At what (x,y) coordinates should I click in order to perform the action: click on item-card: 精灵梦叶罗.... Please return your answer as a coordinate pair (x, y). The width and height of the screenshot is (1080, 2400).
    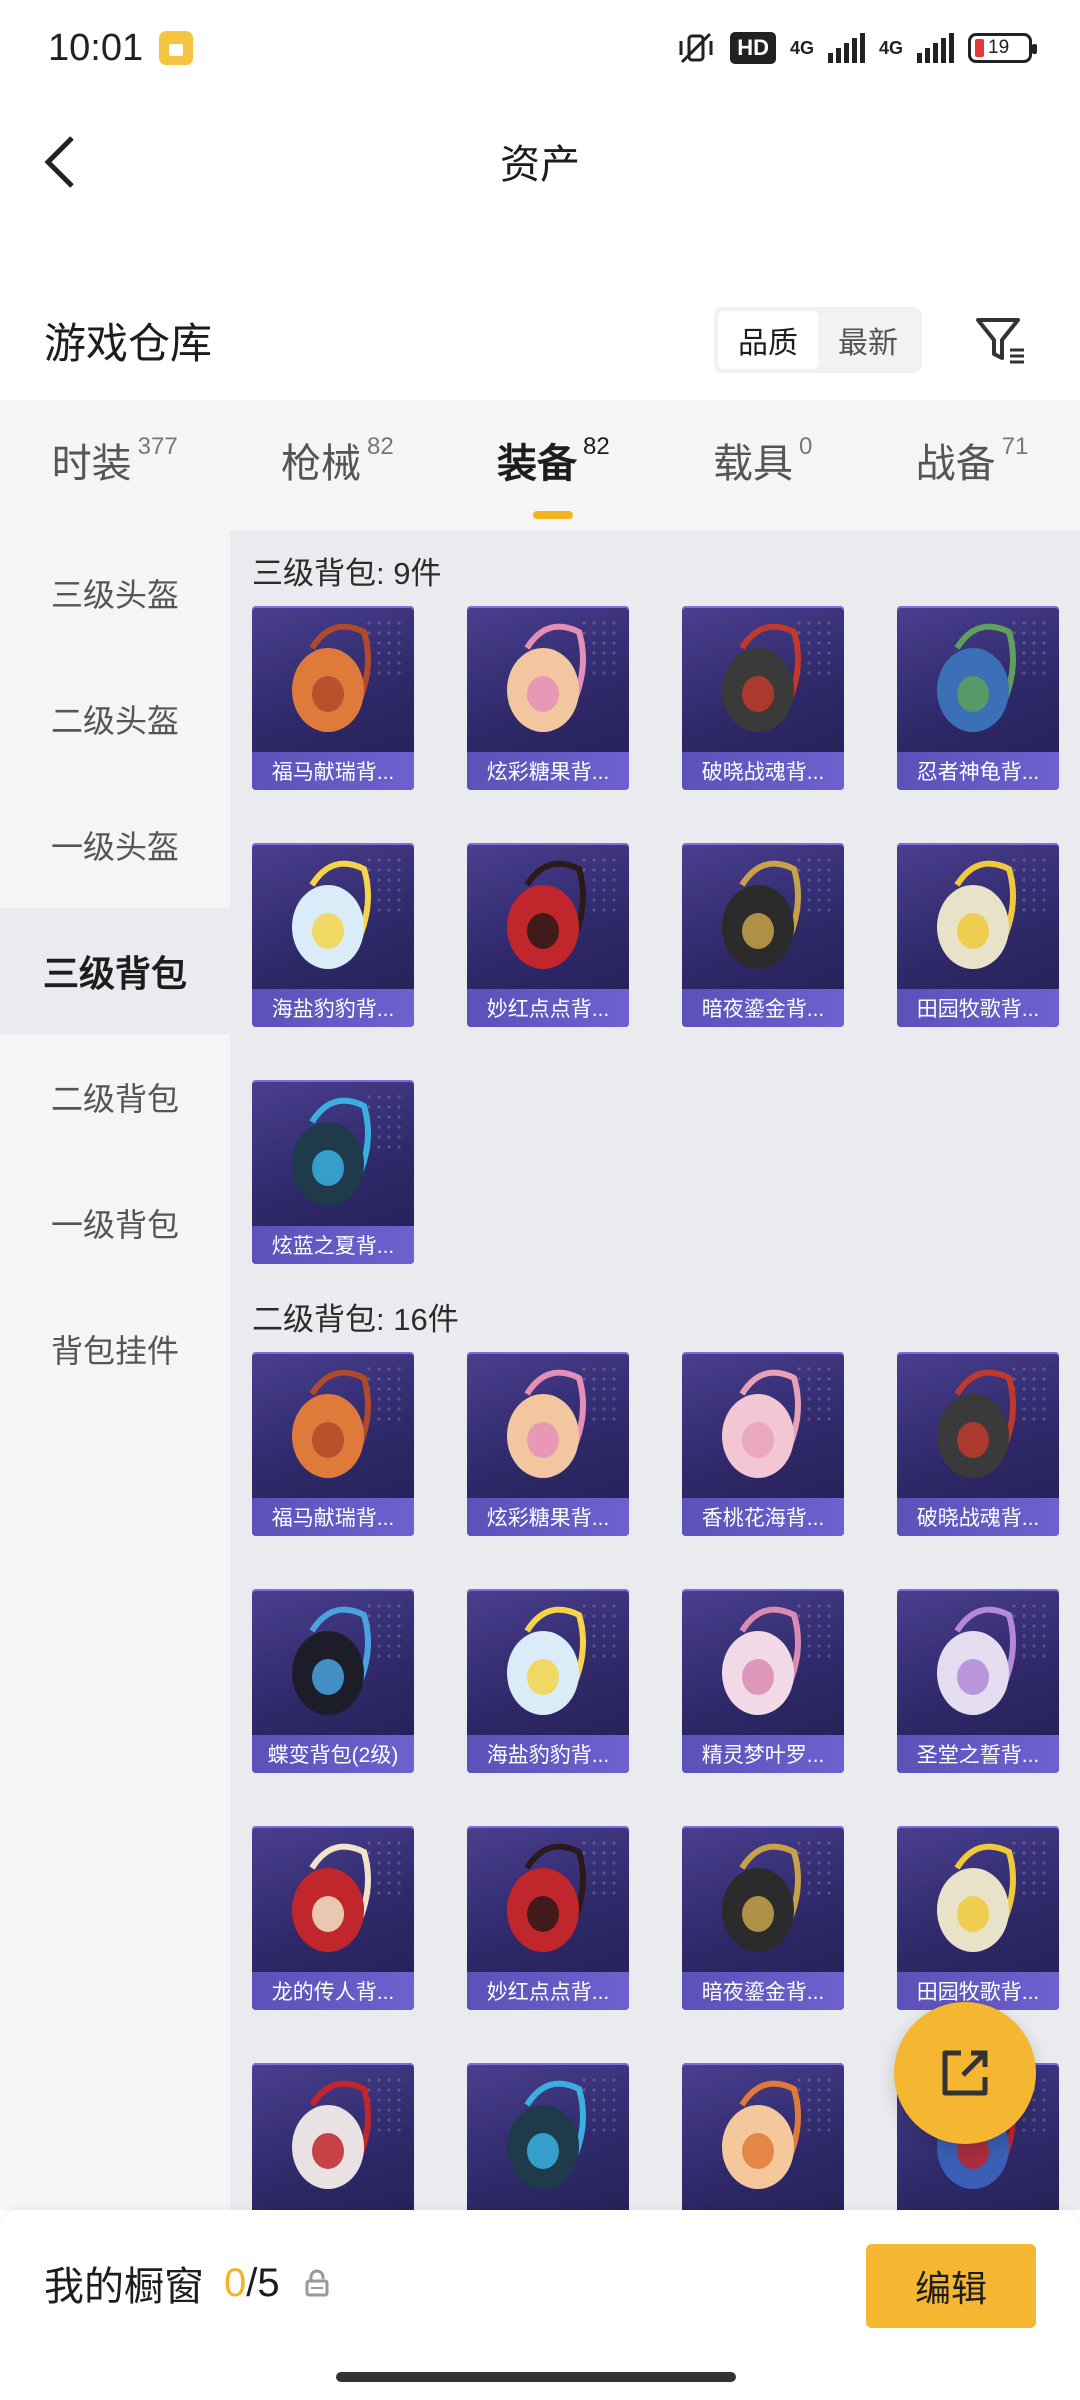
    Looking at the image, I should click on (763, 1681).